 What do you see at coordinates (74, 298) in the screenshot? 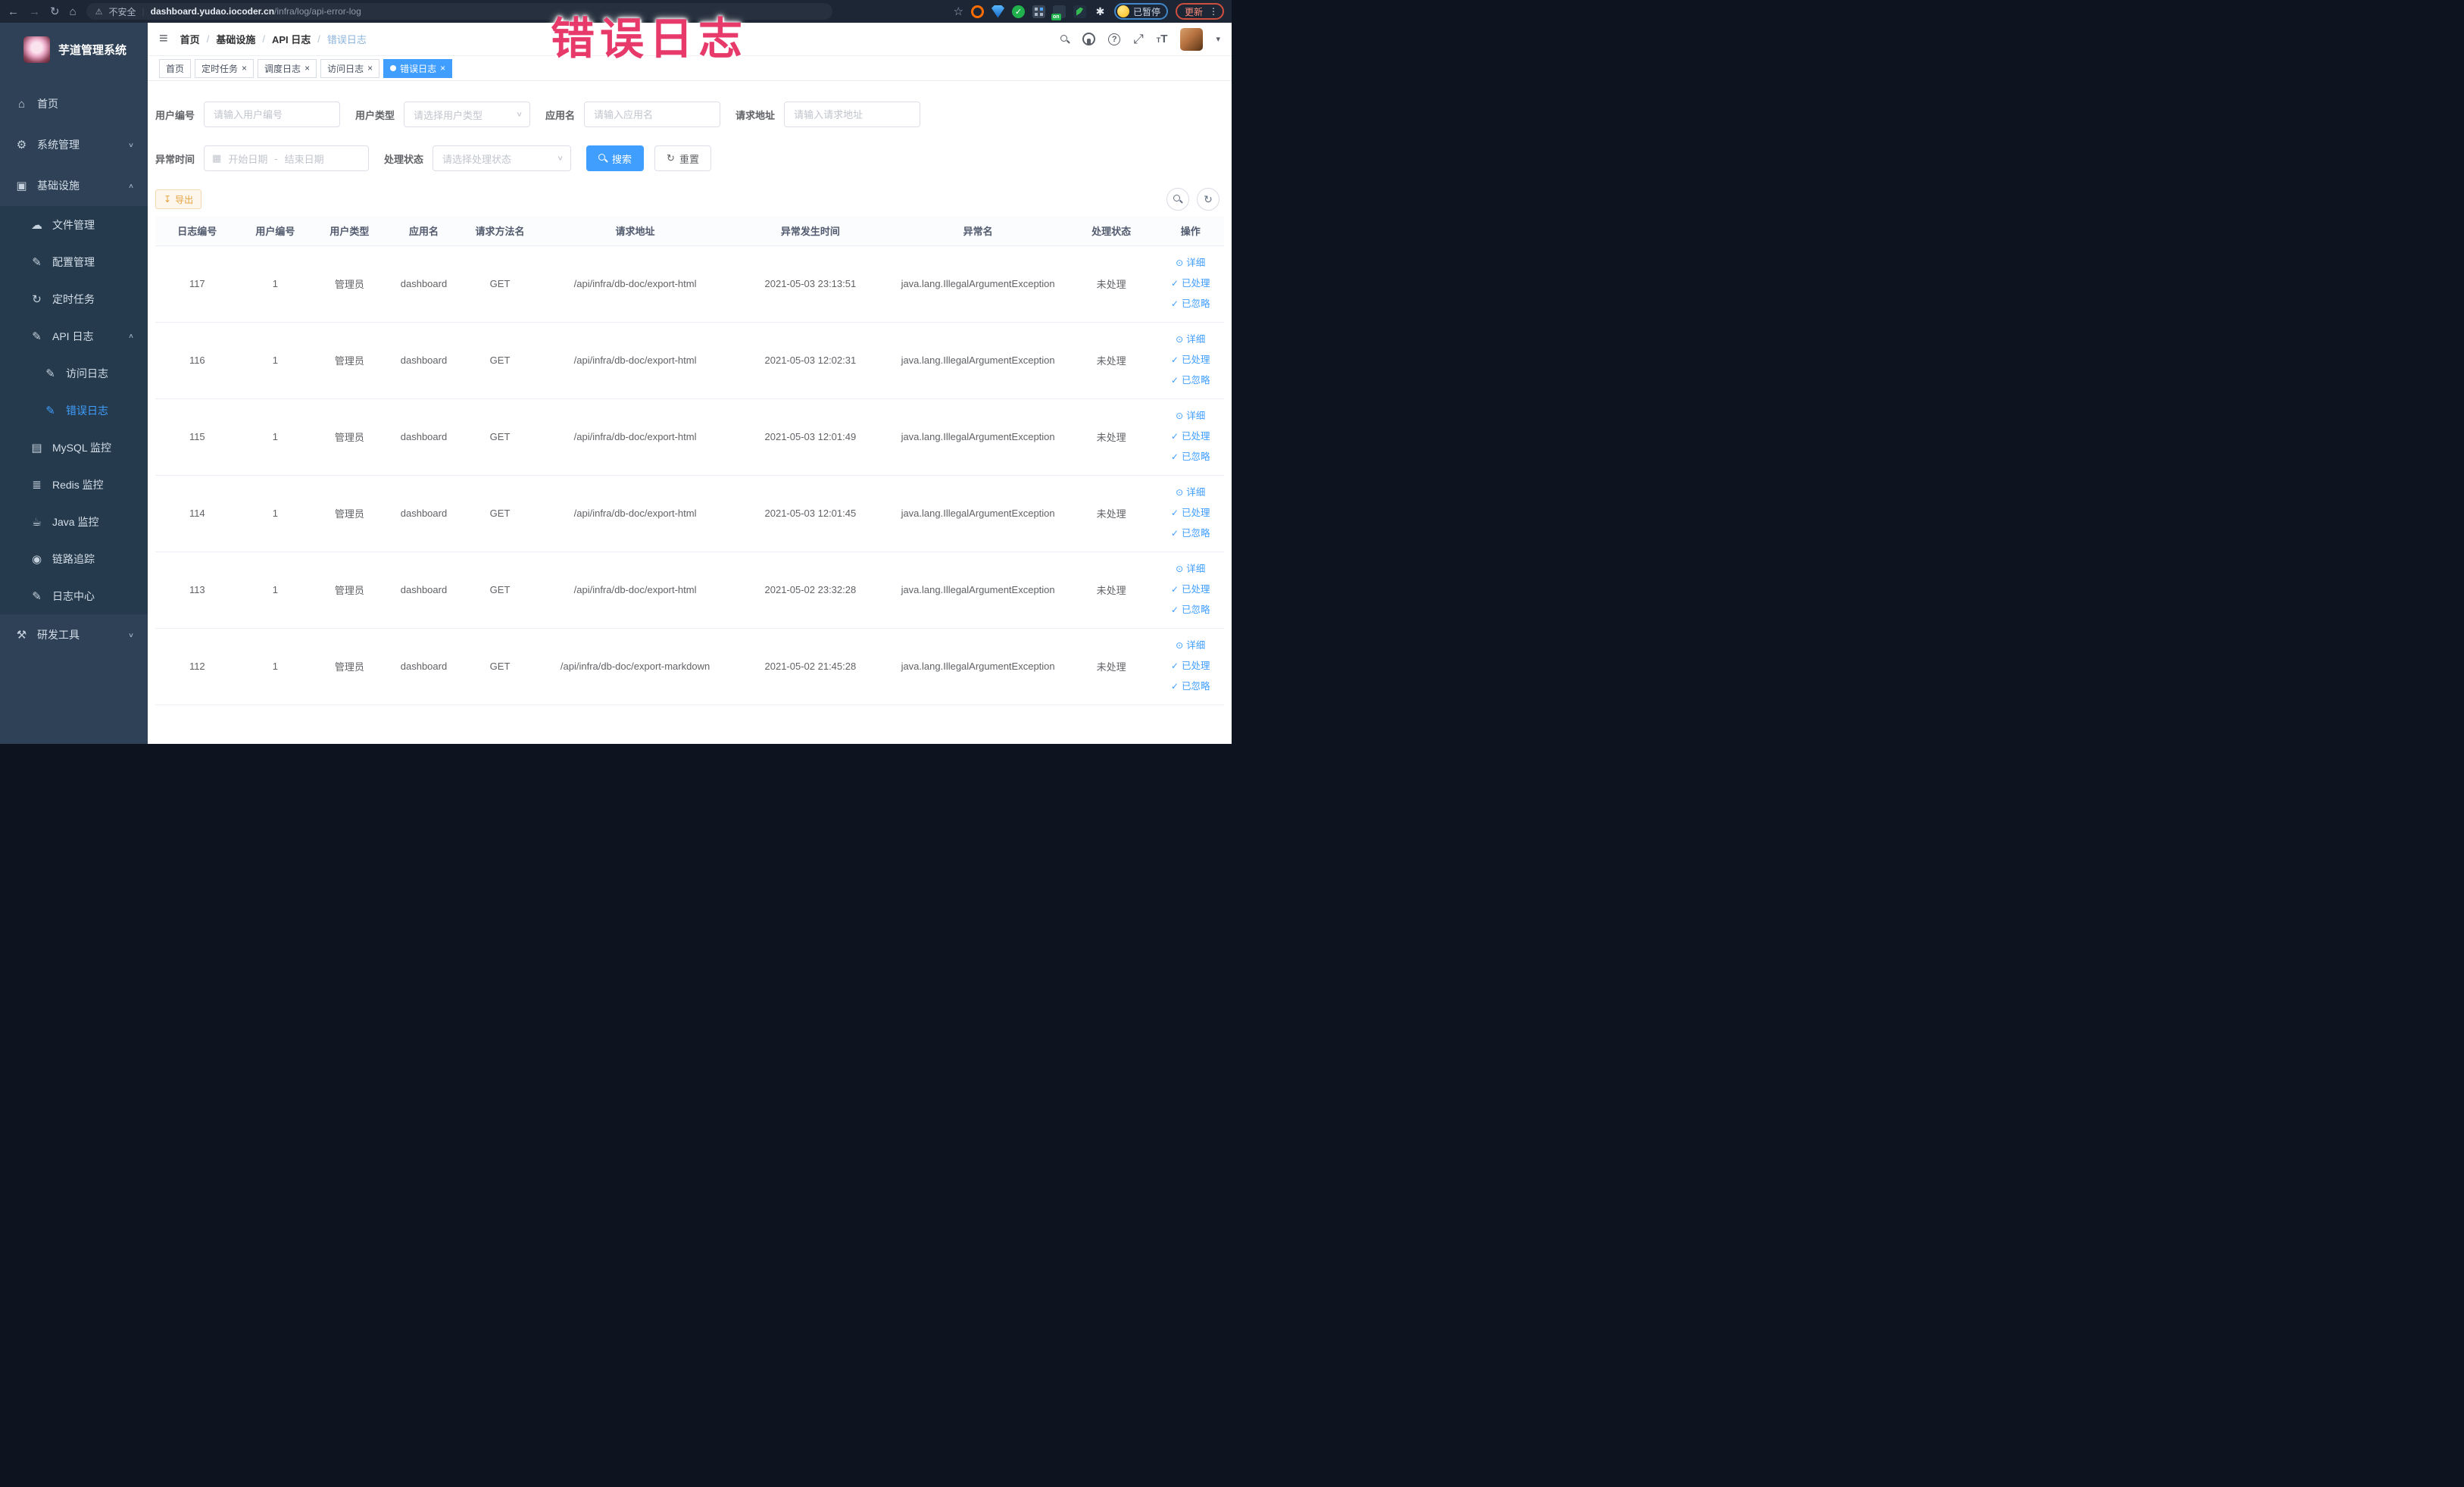
I see `sidebar-item: ↻ 定时任务` at bounding box center [74, 298].